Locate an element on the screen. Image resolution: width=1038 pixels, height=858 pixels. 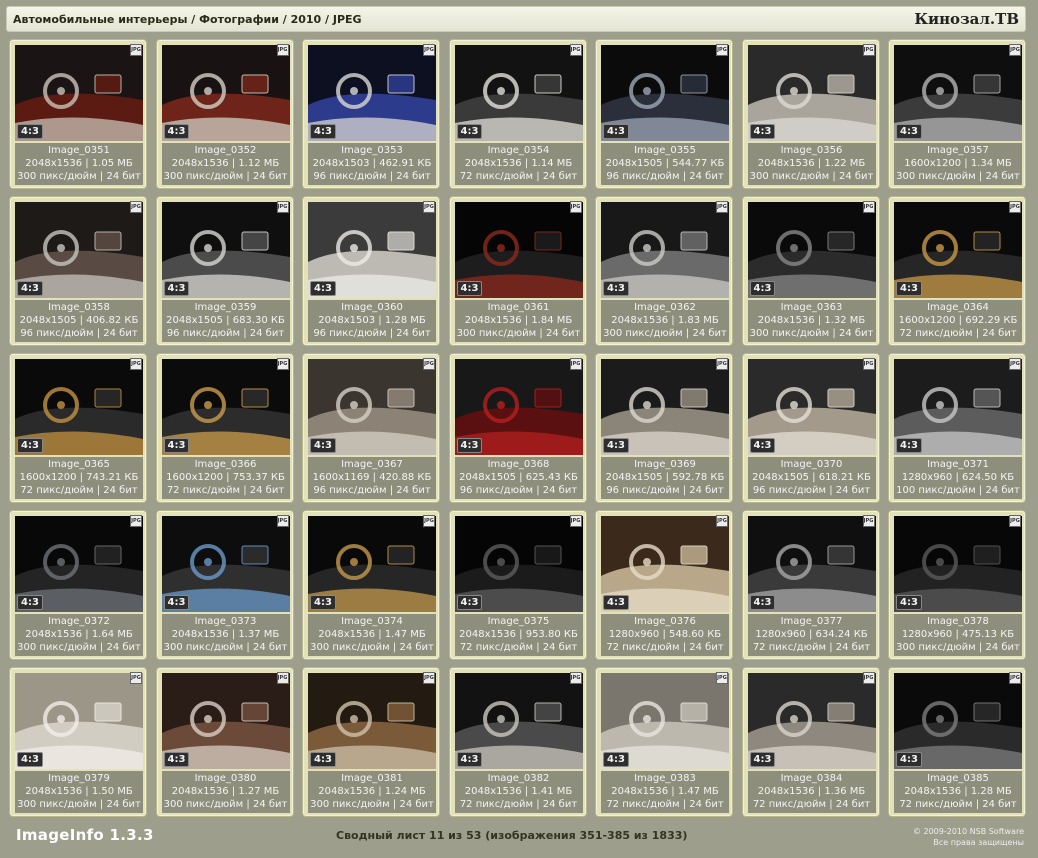
image-filesize: 1.24 МБ is located at coordinates (405, 791).